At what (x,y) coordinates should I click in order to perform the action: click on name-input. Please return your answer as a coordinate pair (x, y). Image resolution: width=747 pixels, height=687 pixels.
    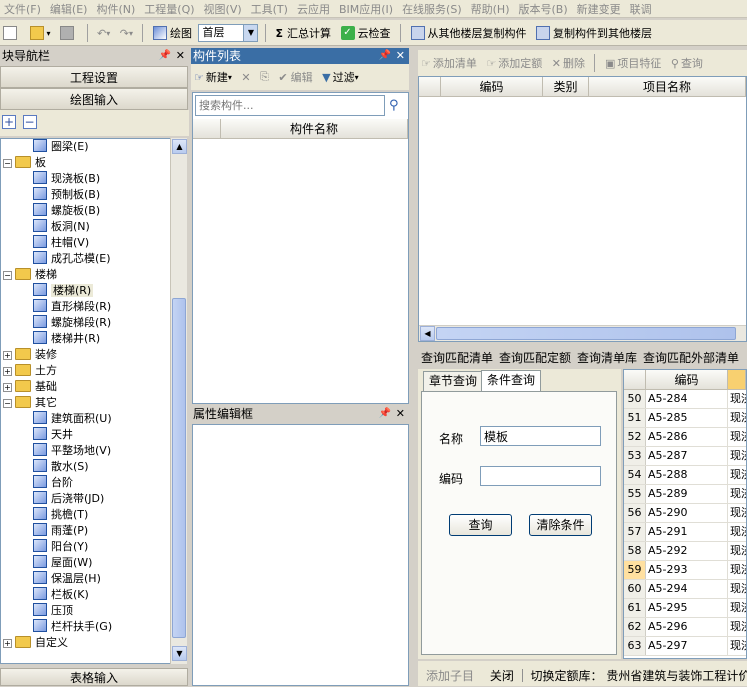
    Looking at the image, I should click on (540, 436).